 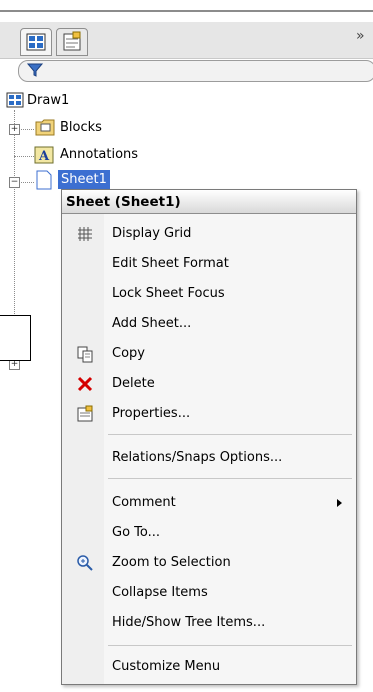 I want to click on menu-item-label: Zoom to Selection, so click(x=171, y=562).